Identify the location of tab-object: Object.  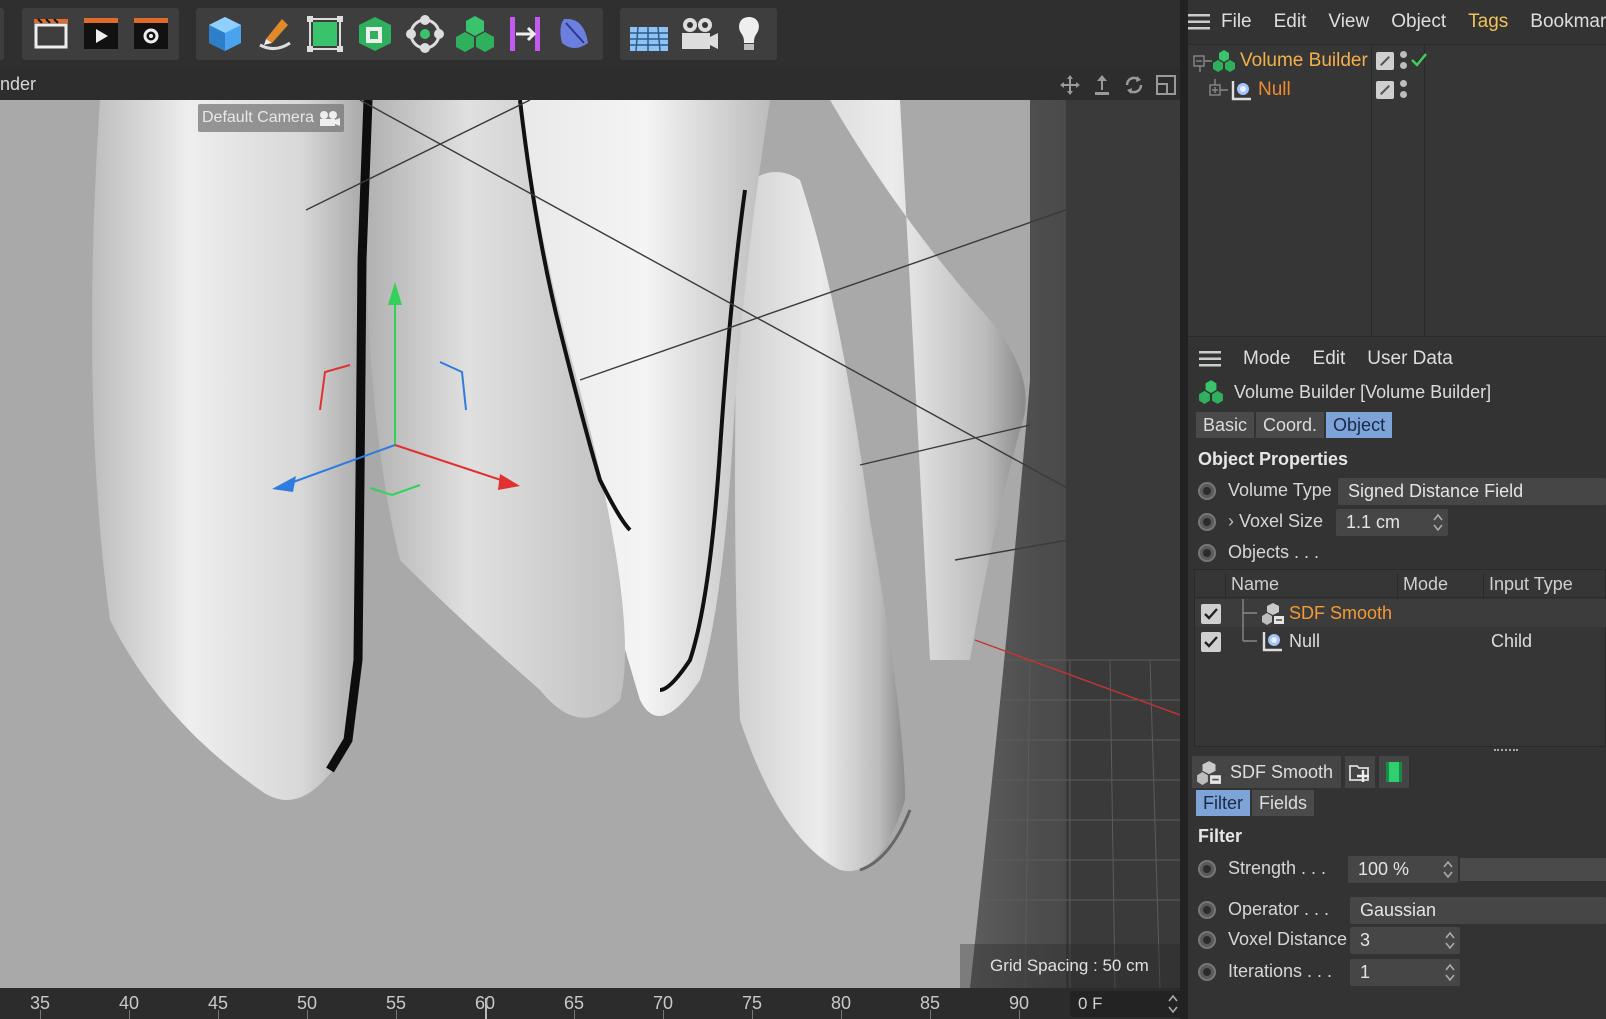
(1359, 425).